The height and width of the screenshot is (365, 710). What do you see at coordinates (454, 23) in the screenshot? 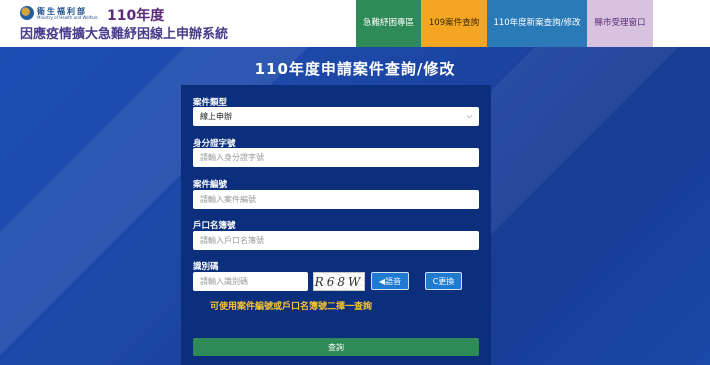
I see `nav-109-query: 109案件查詢` at bounding box center [454, 23].